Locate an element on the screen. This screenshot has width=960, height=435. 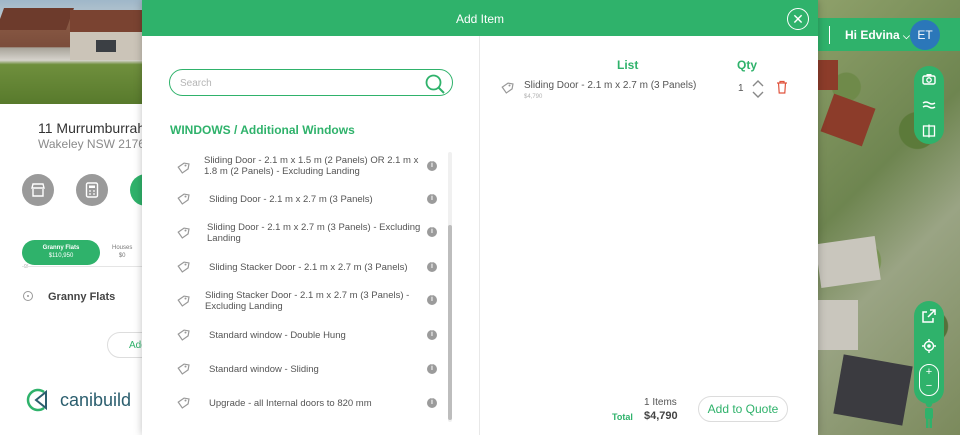
zoom-control: + − is located at coordinates (929, 380).